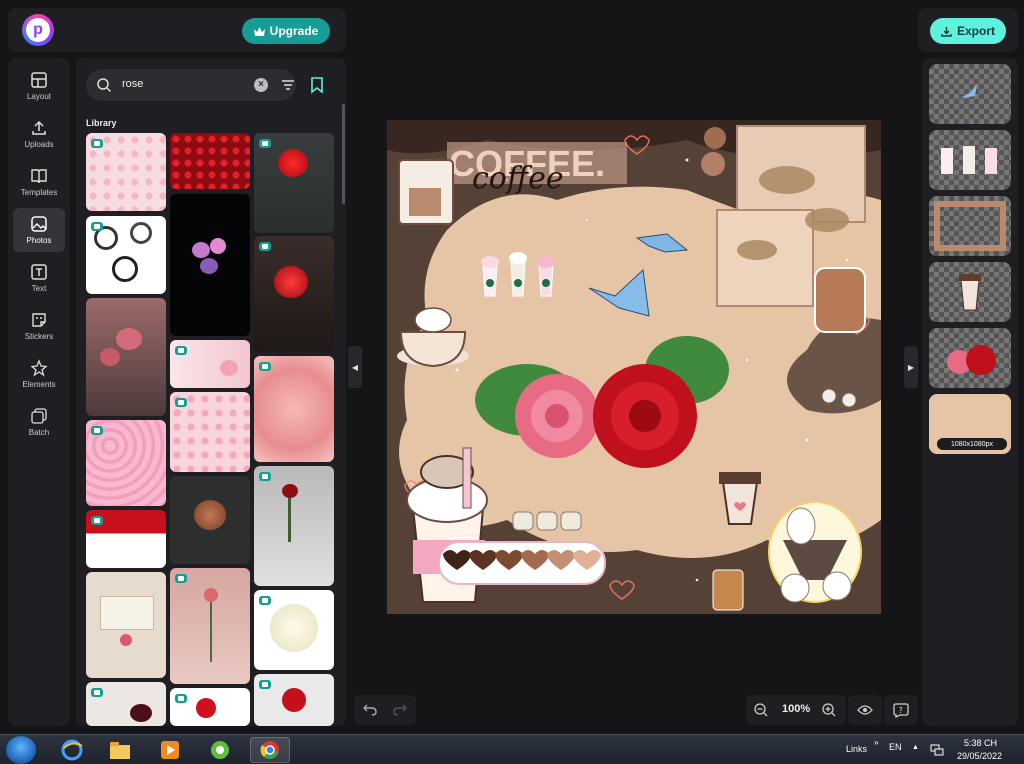 This screenshot has height=764, width=1024. Describe the element at coordinates (400, 710) in the screenshot. I see `redo-icon` at that location.